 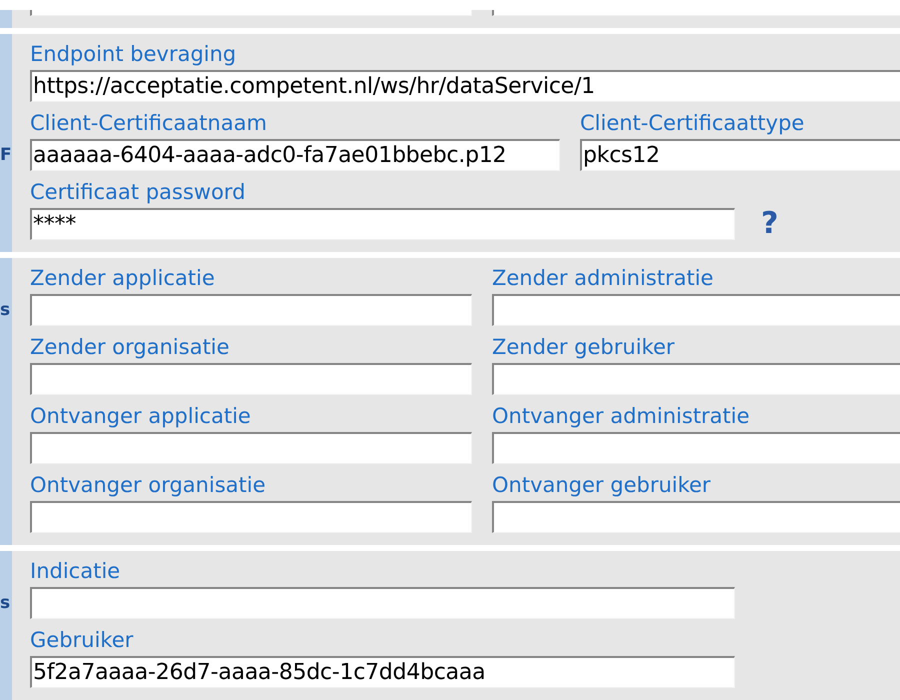 What do you see at coordinates (621, 416) in the screenshot?
I see `field-label: Ontvanger administratie` at bounding box center [621, 416].